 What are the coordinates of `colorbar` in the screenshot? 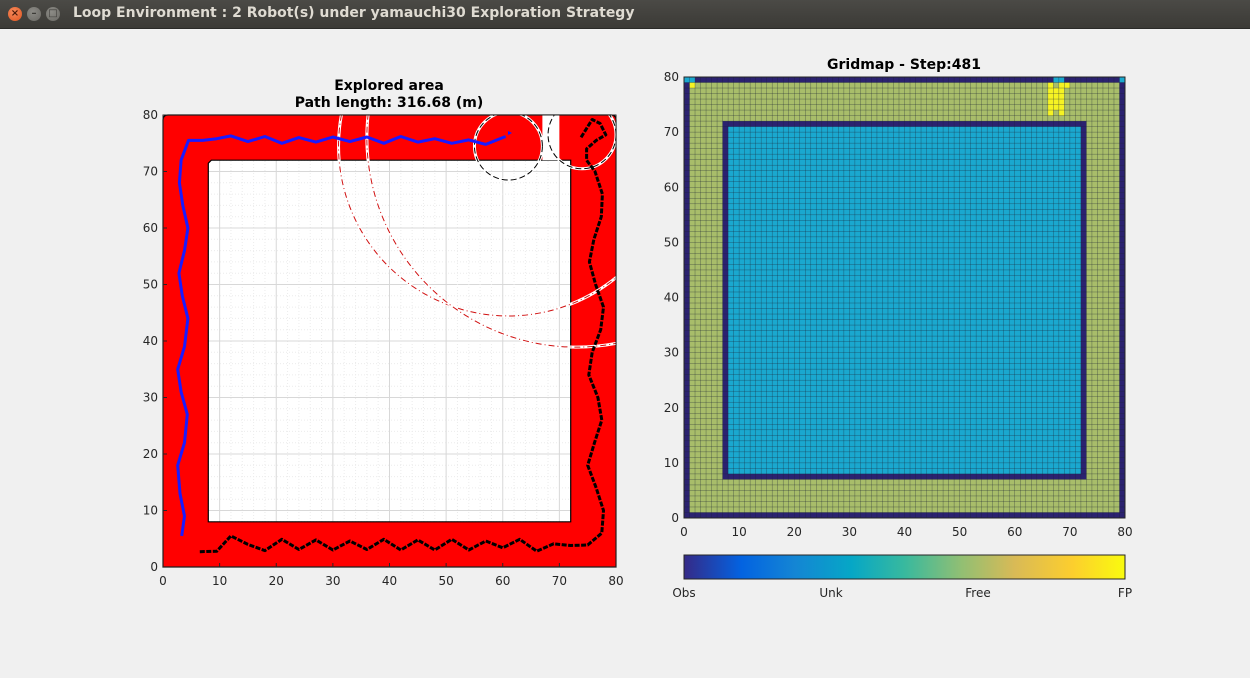 It's located at (904, 567).